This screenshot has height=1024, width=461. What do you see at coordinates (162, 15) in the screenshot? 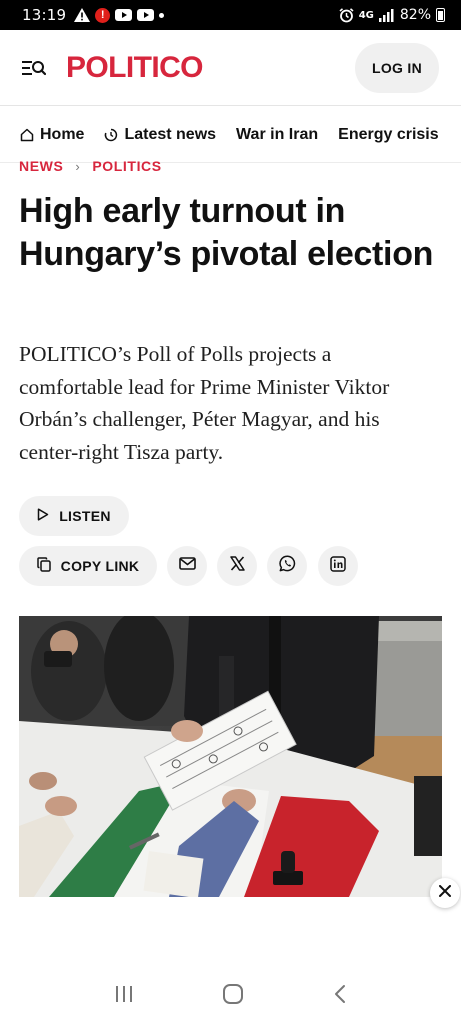
I see `dot-icon` at bounding box center [162, 15].